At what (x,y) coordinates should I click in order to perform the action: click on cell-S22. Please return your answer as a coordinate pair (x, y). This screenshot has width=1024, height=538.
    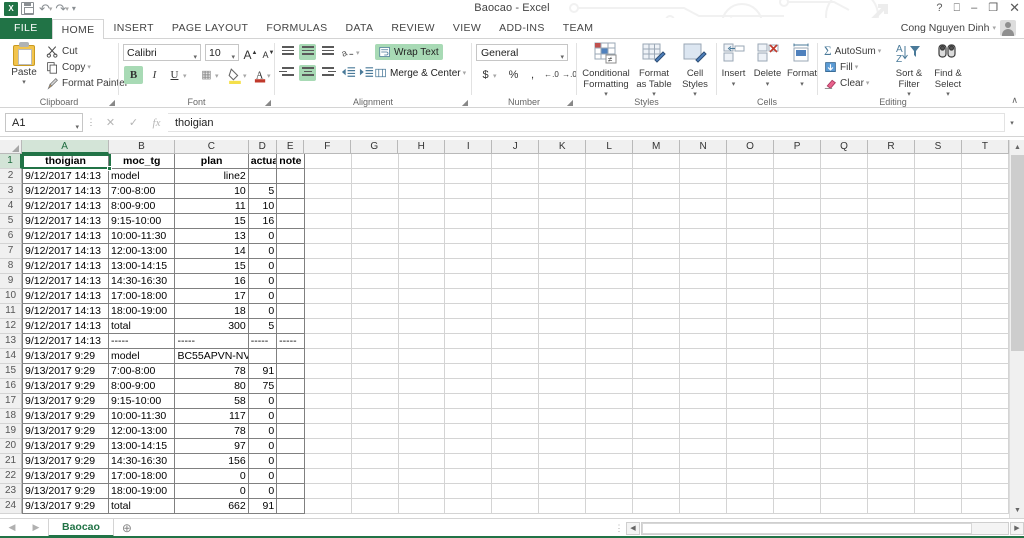
    Looking at the image, I should click on (938, 476).